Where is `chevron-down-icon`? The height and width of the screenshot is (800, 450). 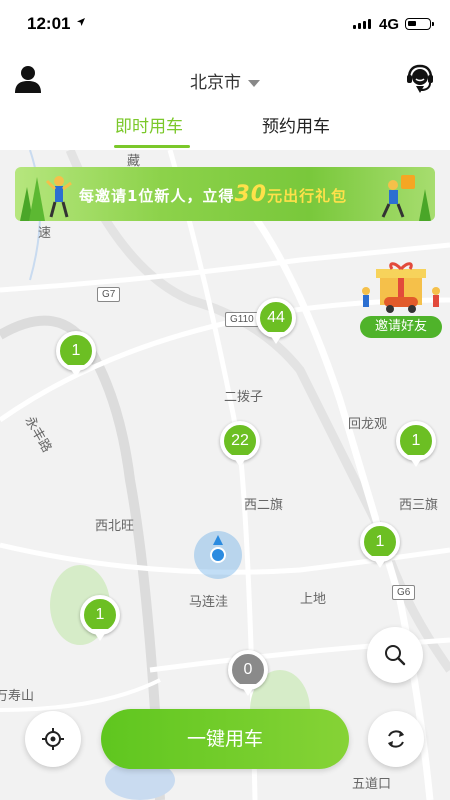
chevron-down-icon is located at coordinates (254, 83).